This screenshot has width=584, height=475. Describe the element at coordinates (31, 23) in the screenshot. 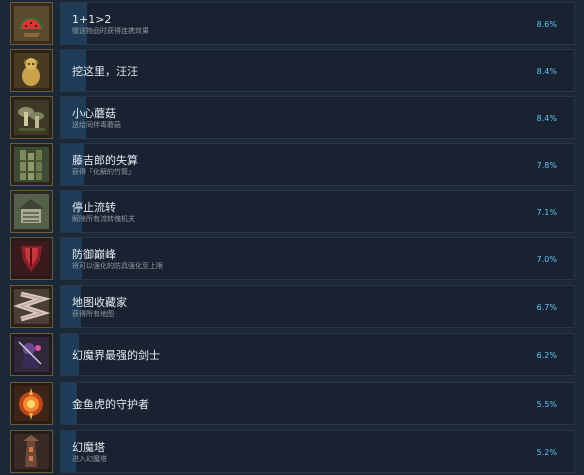

I see `watermelon-slices-icon` at that location.